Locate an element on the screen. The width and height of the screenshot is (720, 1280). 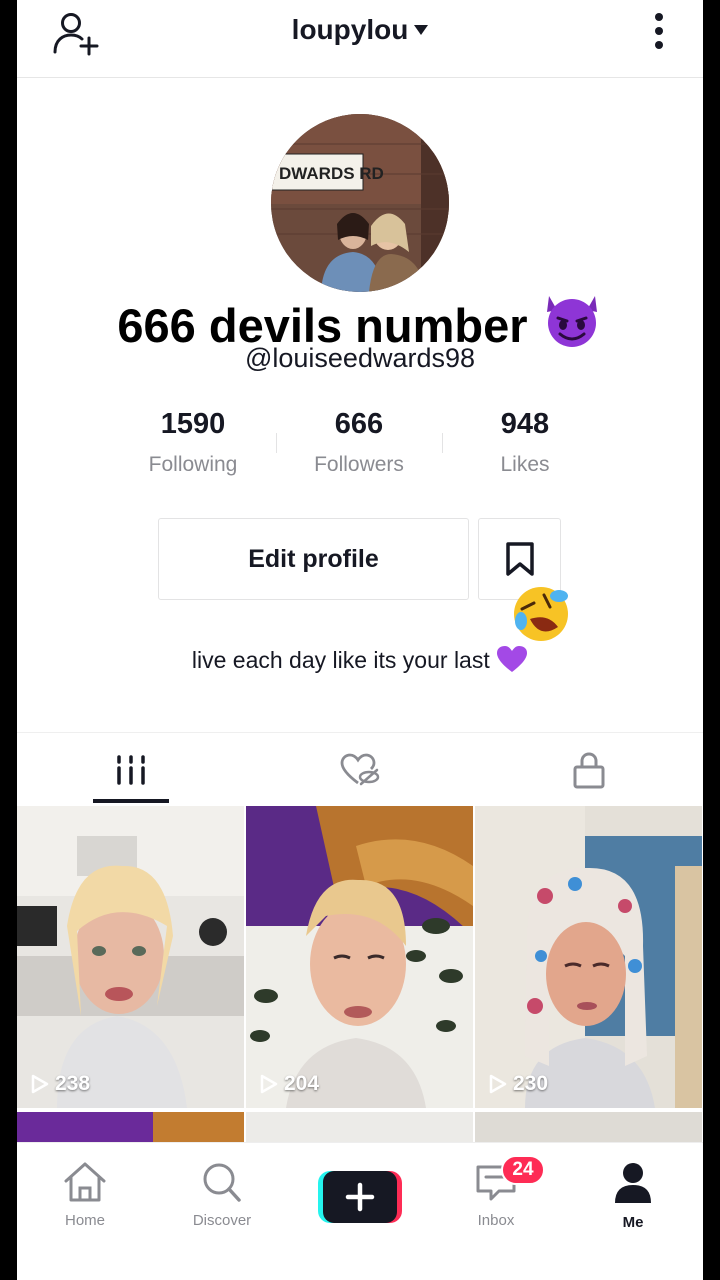
bio-text: live each day like its your last is located at coordinates (340, 660).